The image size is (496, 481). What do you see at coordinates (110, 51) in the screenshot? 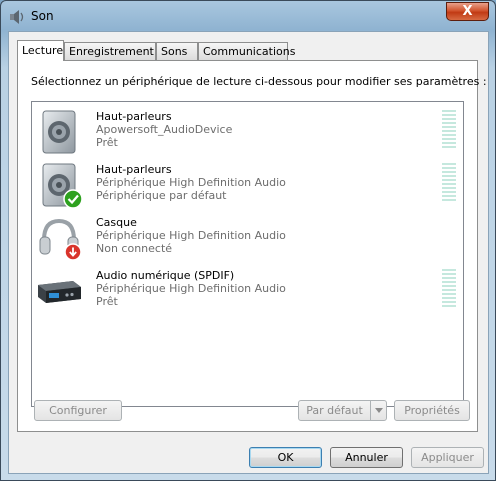
I see `tab-enregistrement: Enregistrement` at bounding box center [110, 51].